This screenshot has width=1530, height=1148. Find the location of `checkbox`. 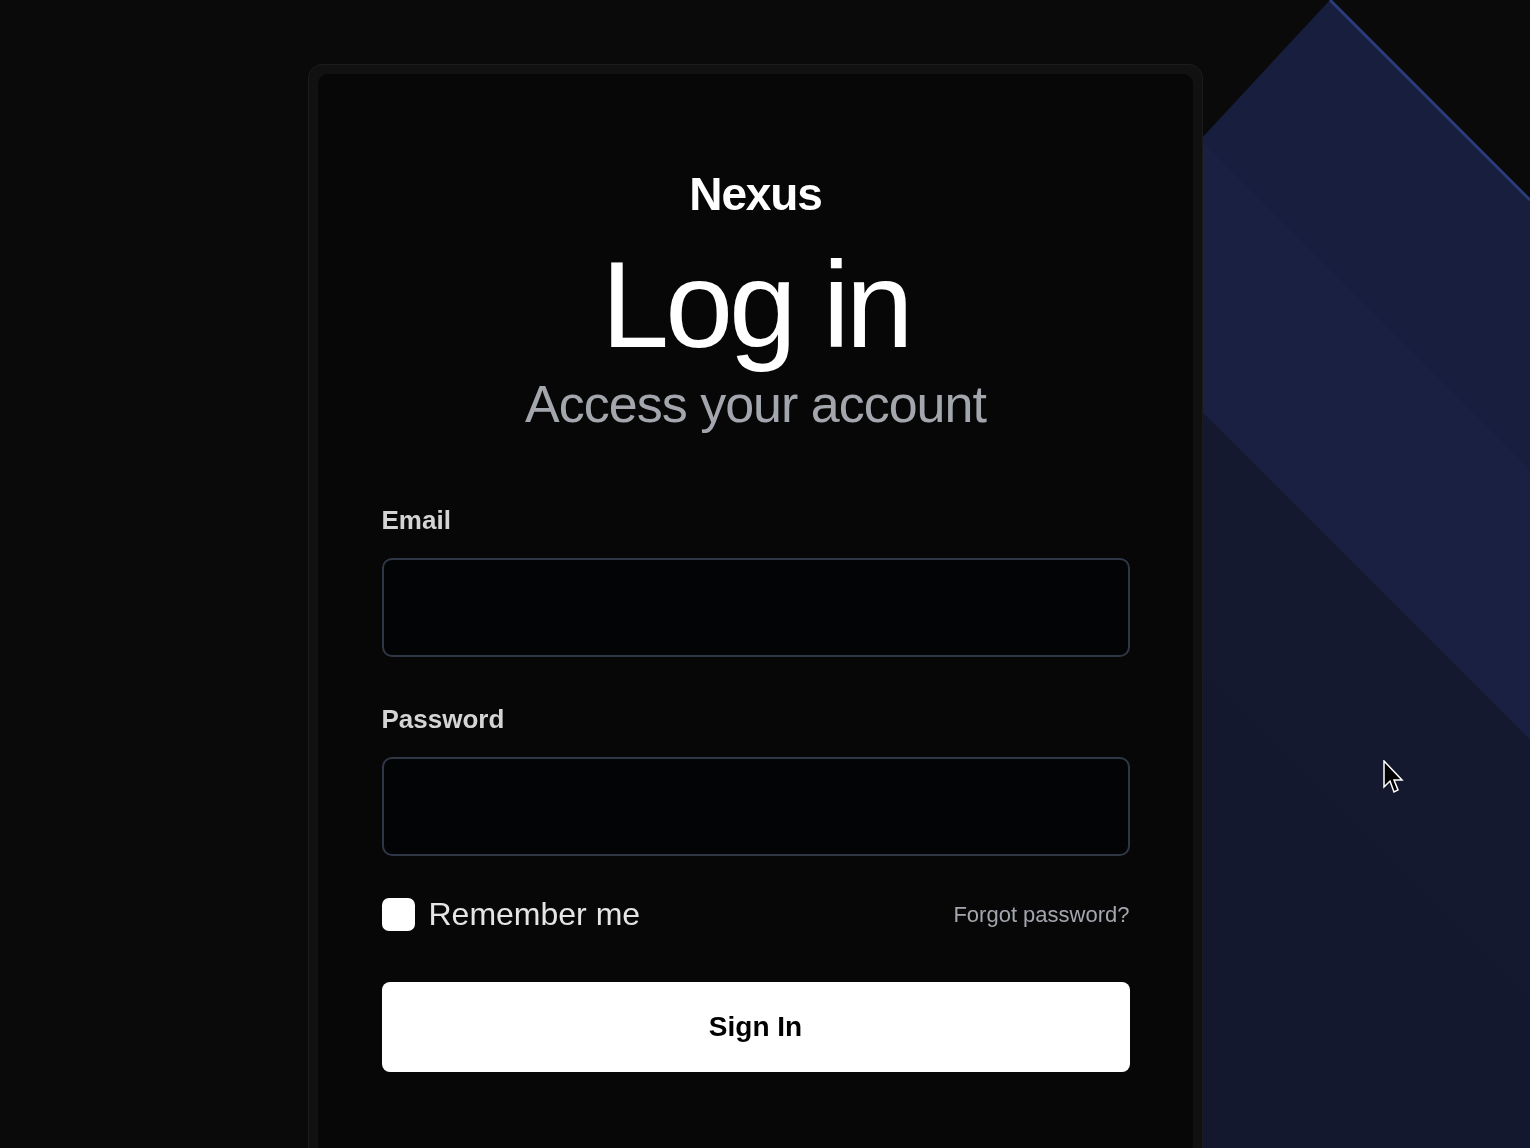

checkbox is located at coordinates (398, 914).